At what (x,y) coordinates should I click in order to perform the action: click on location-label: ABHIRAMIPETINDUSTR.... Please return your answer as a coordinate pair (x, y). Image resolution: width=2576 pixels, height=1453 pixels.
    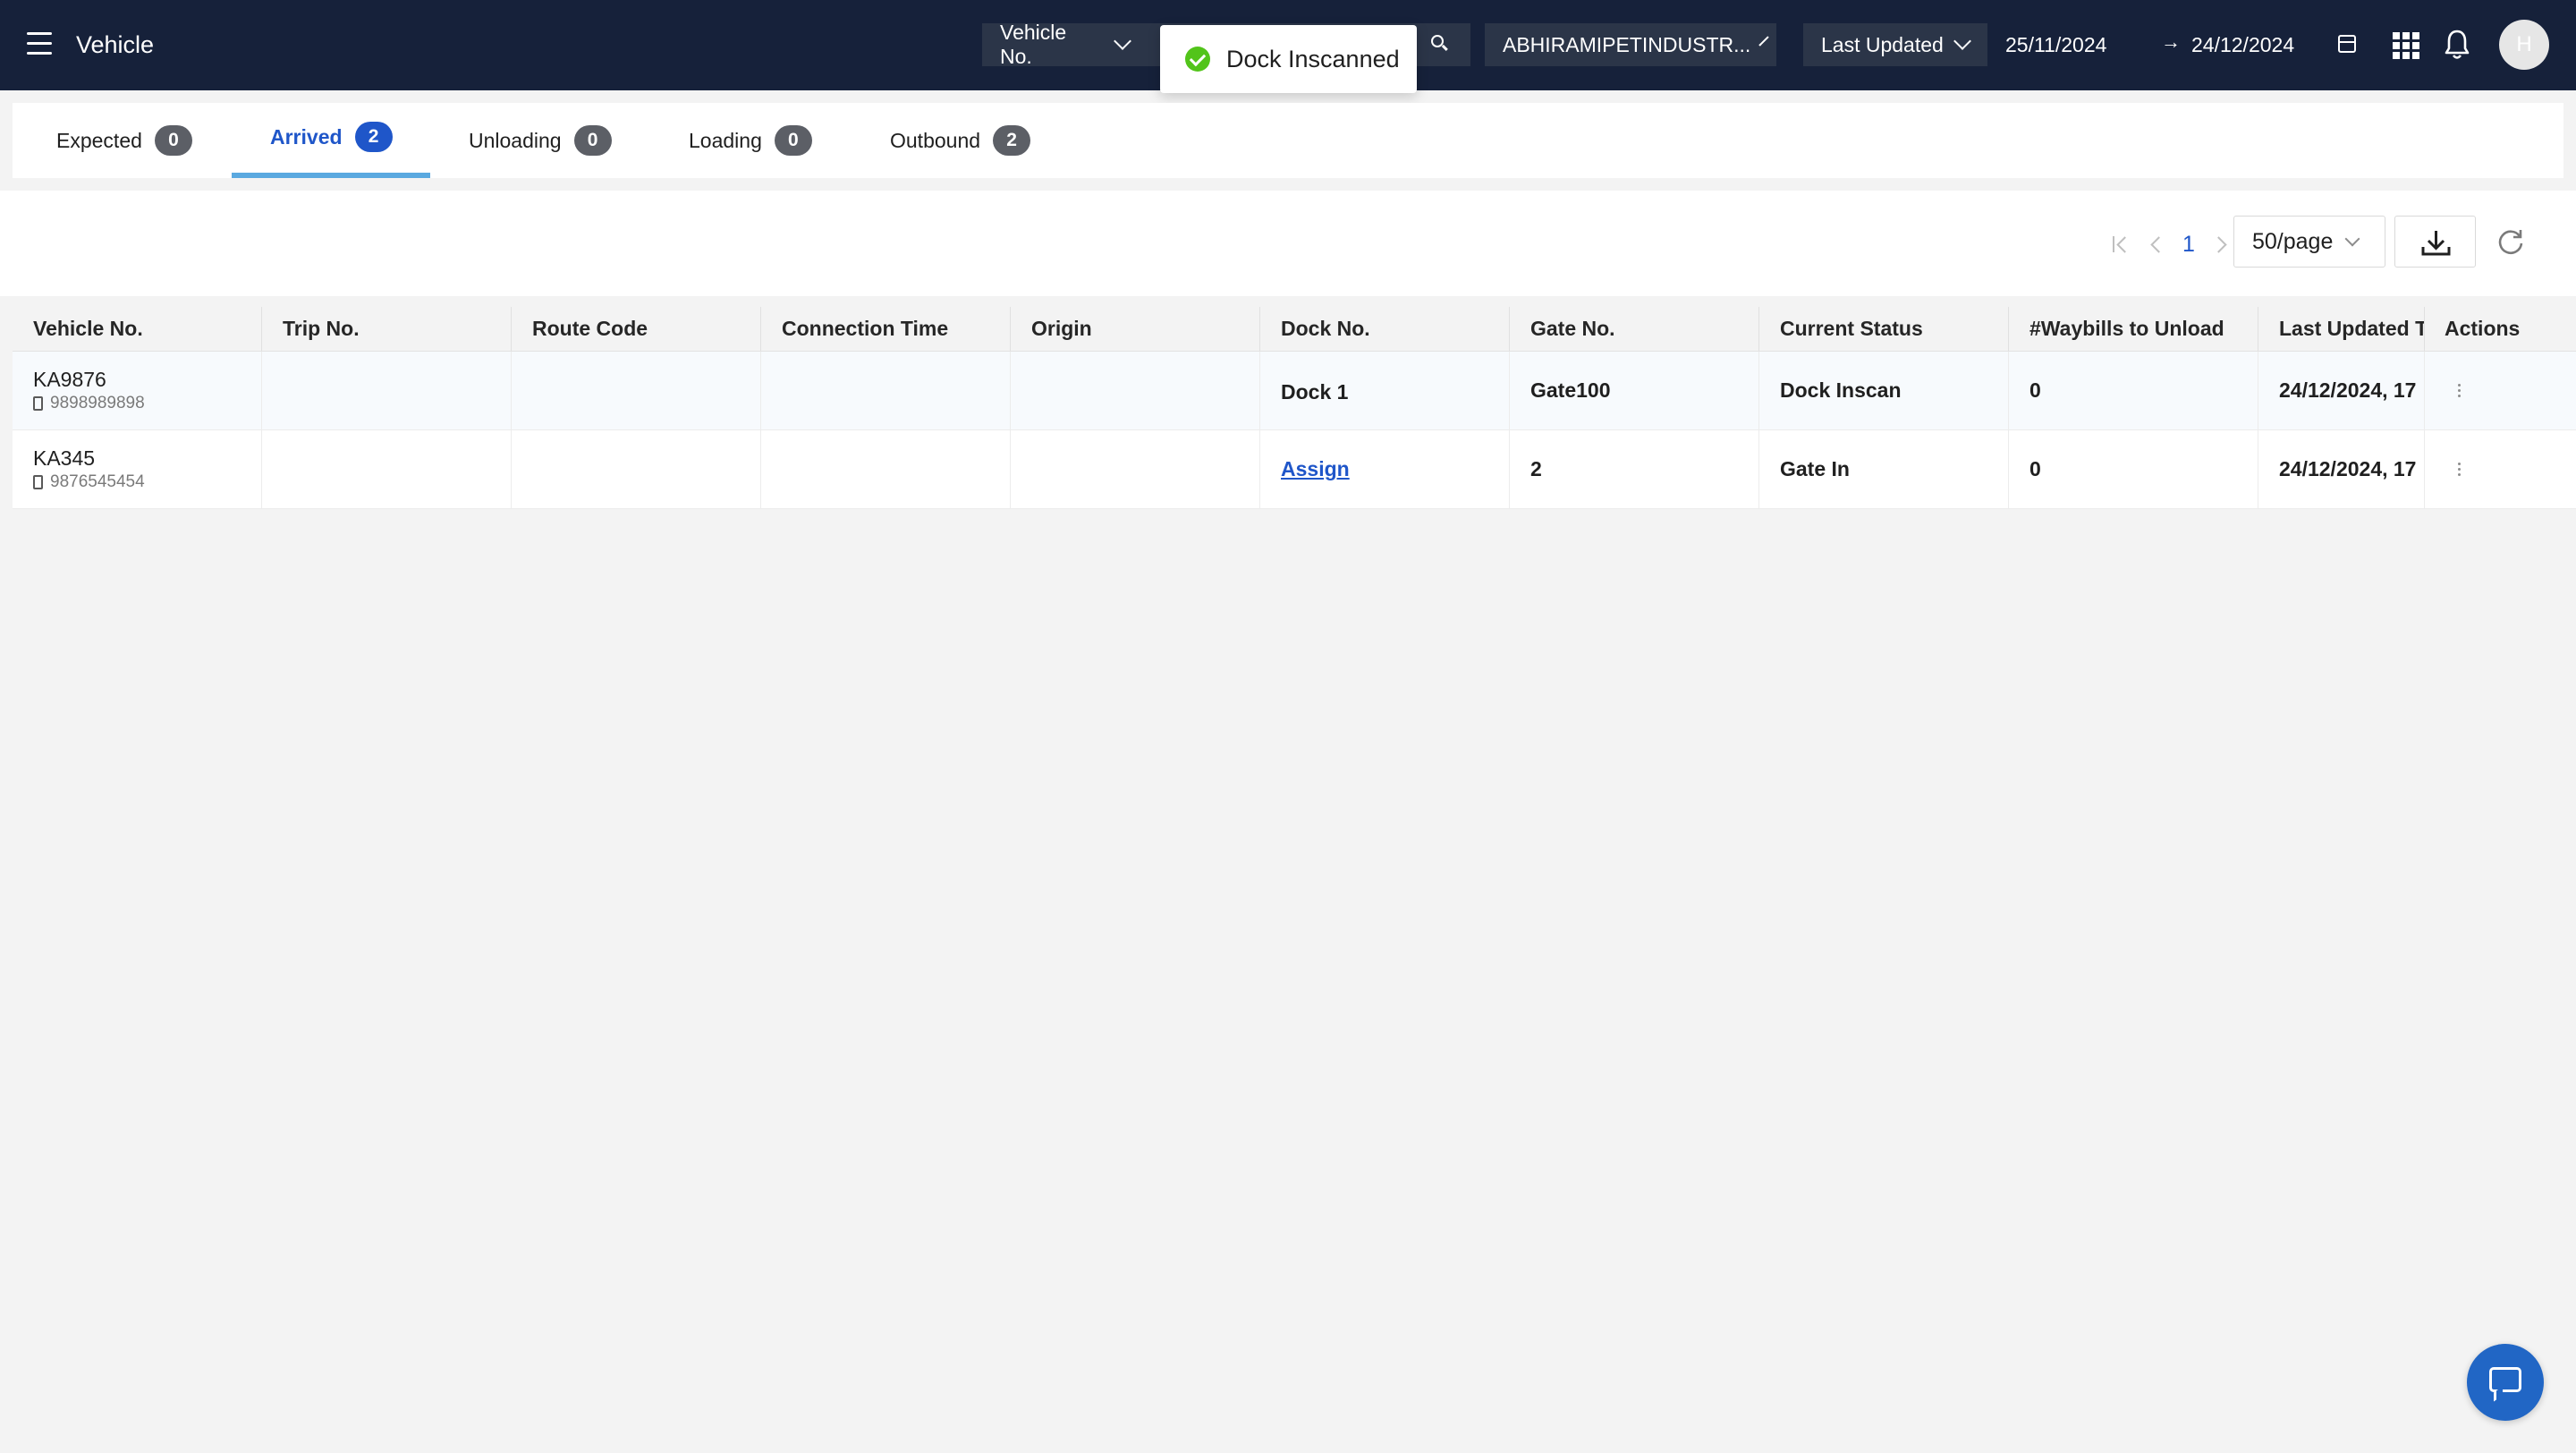
    Looking at the image, I should click on (1627, 44).